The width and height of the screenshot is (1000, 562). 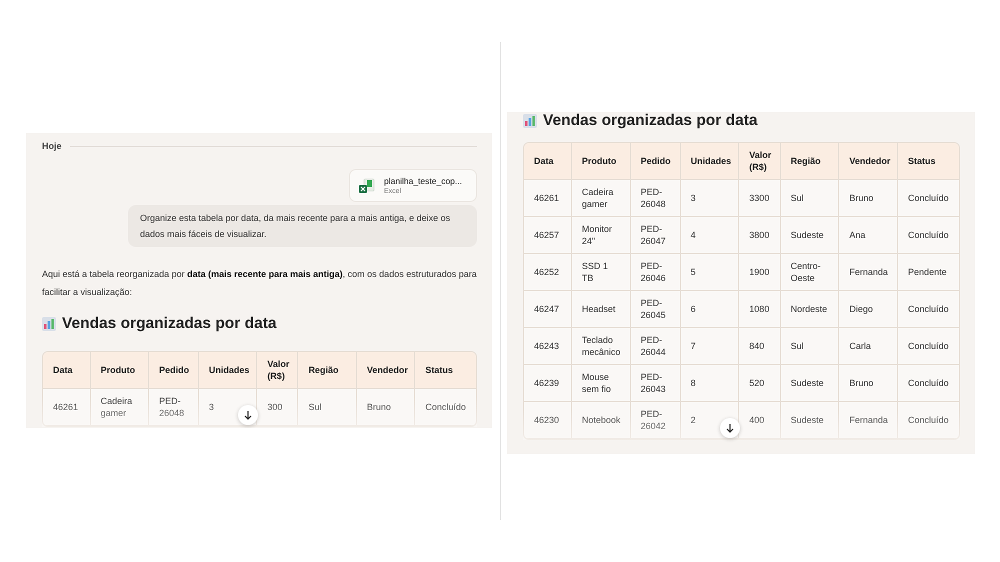 I want to click on table-cell: PED-26044, so click(x=655, y=346).